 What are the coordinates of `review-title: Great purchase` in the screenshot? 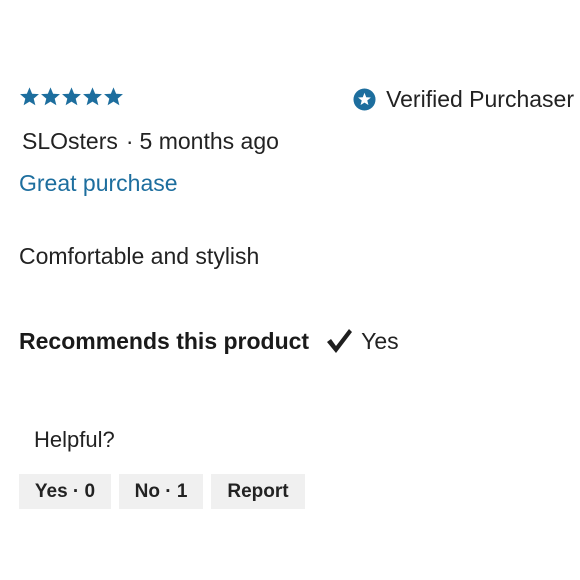 It's located at (98, 183).